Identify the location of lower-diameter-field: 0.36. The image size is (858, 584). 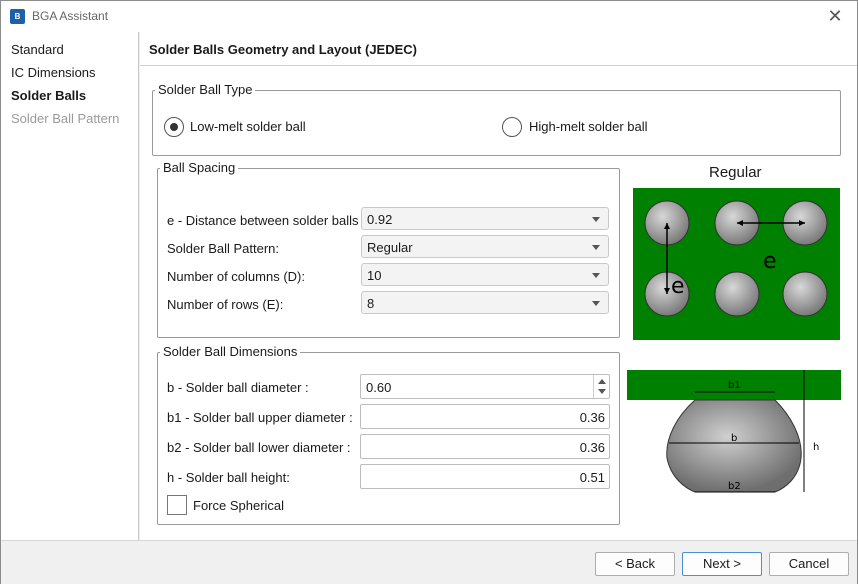
(485, 446).